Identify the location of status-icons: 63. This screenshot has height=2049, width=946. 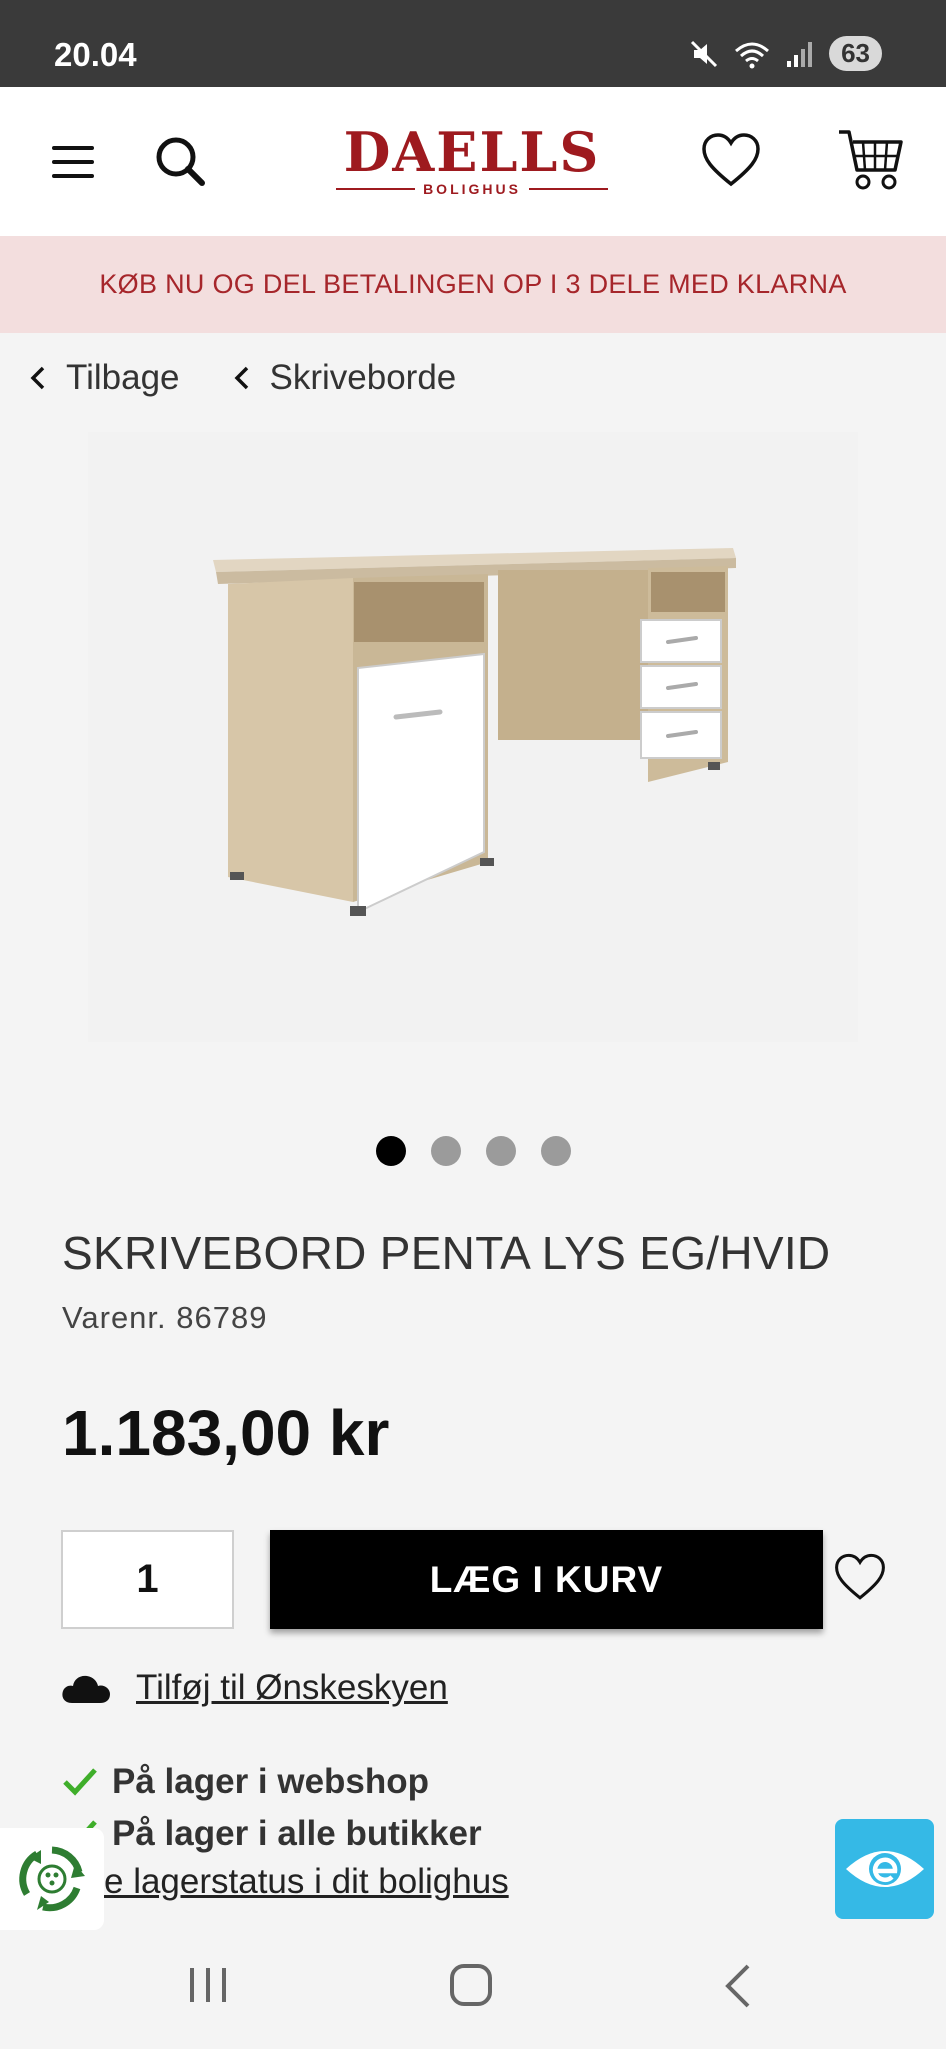
(785, 53).